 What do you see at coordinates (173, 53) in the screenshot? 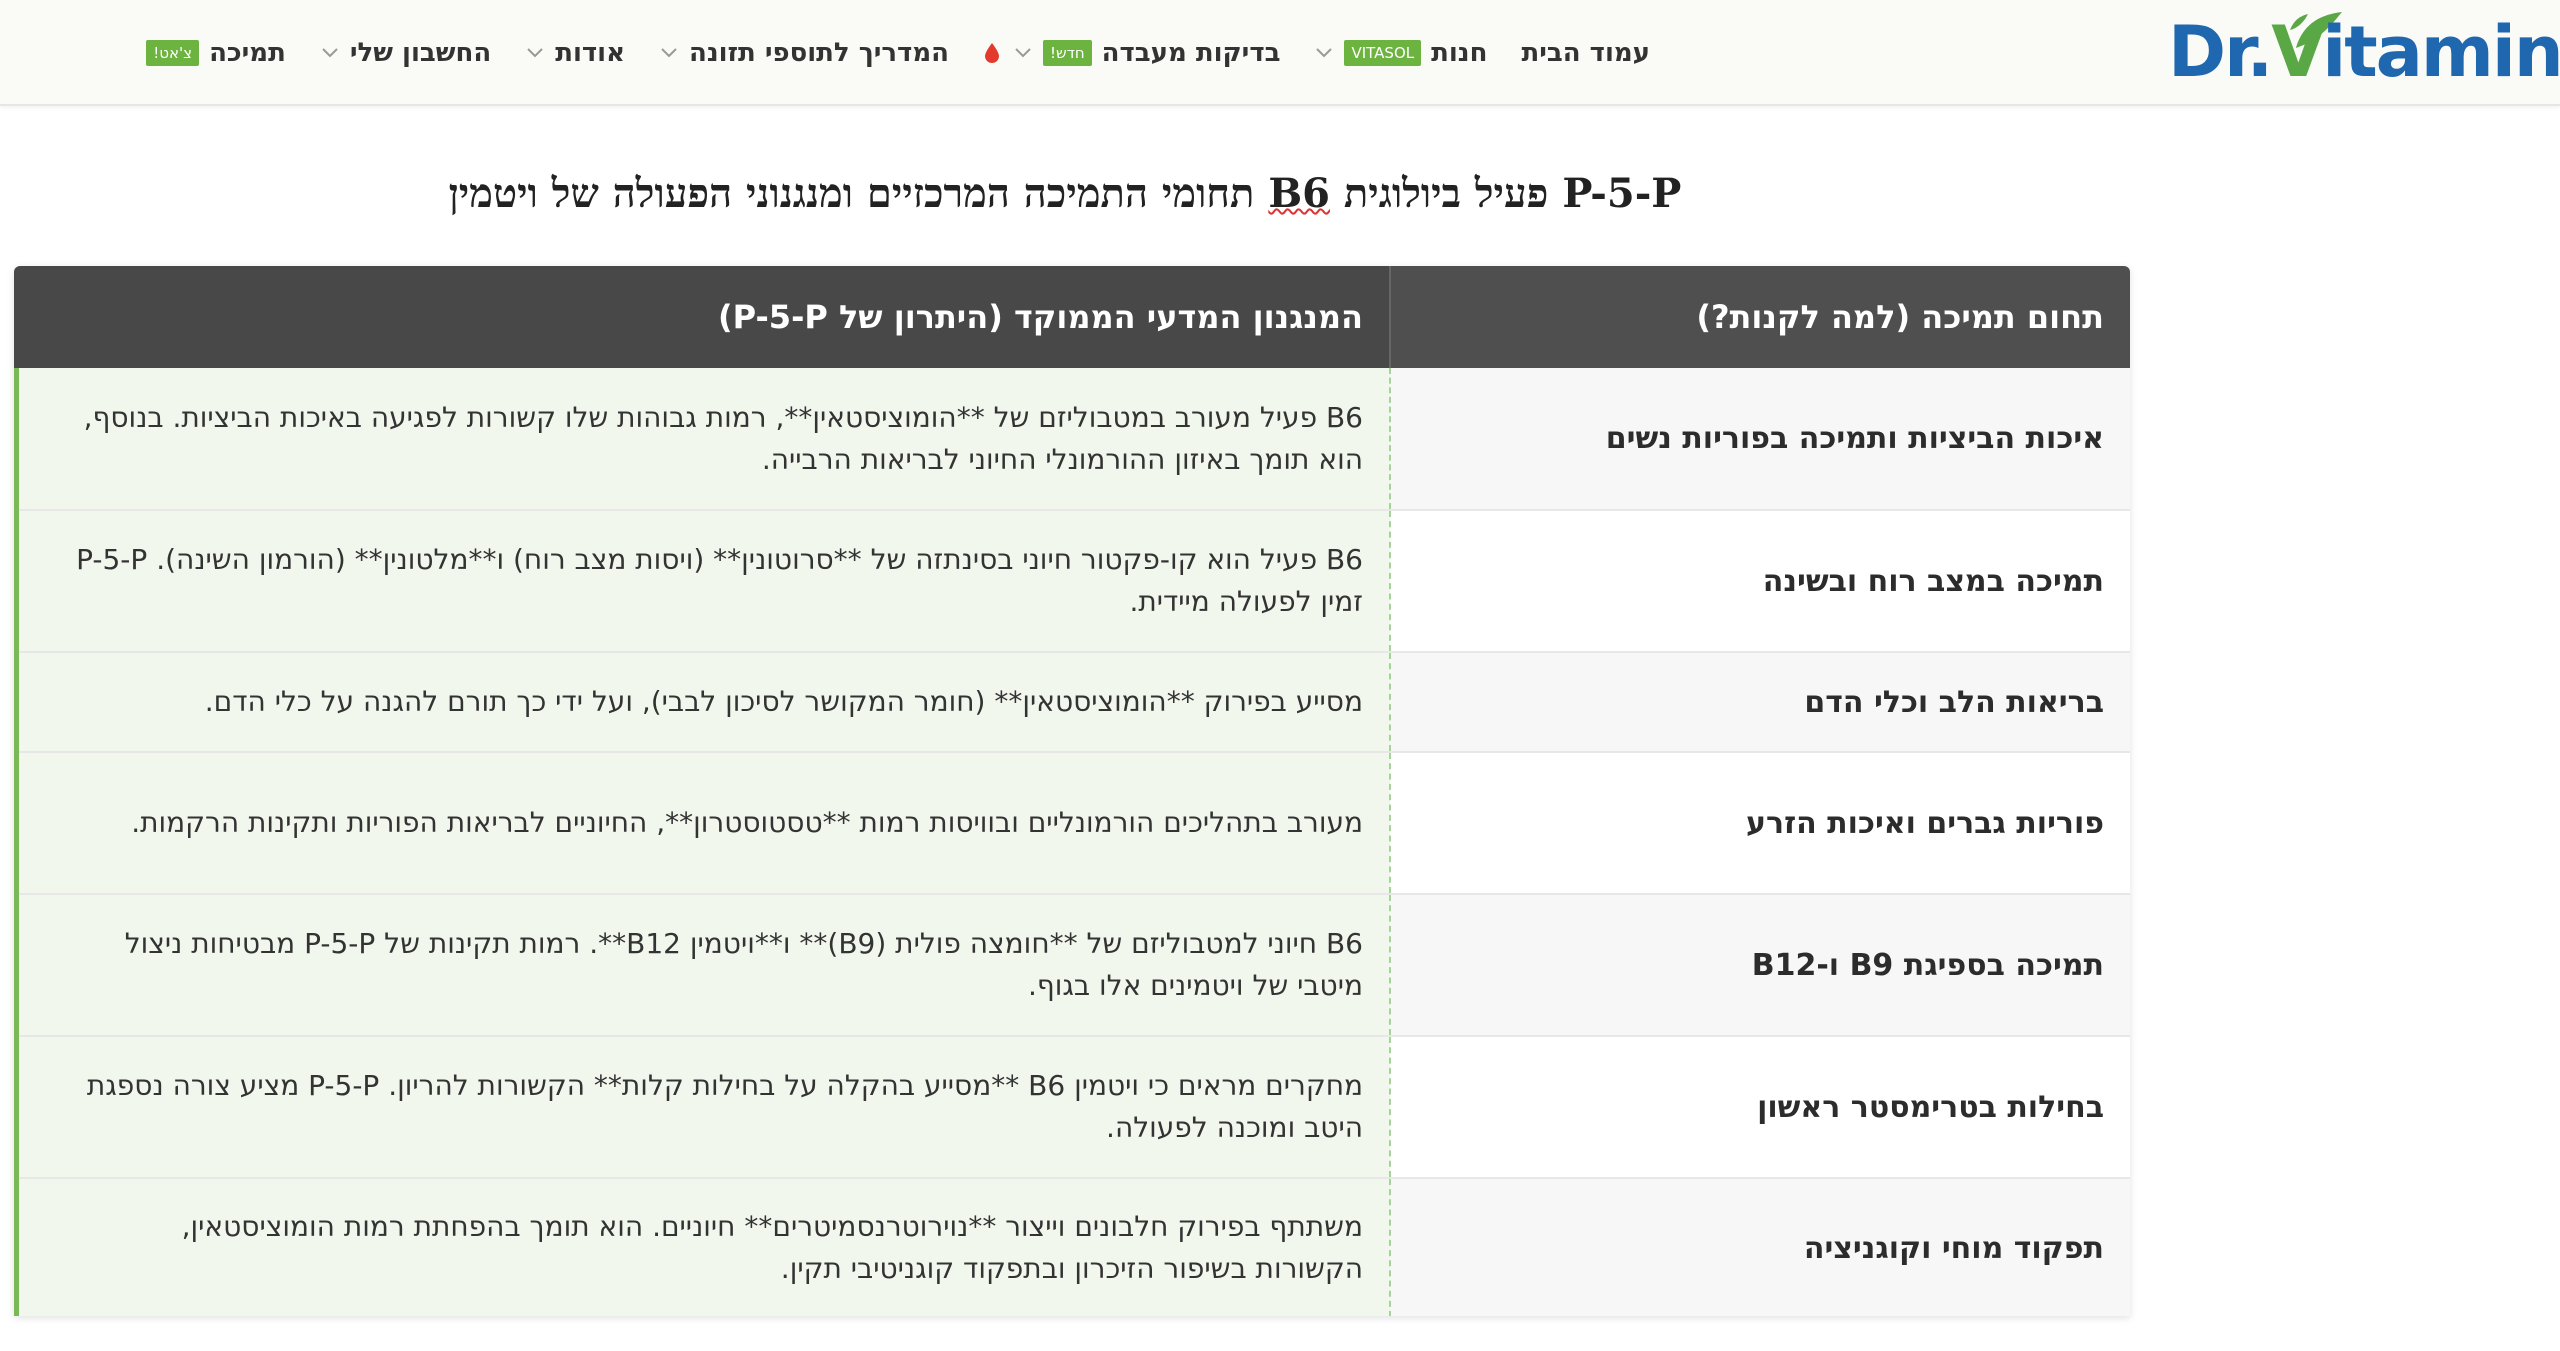
I see `chat-badge: צ'אט!` at bounding box center [173, 53].